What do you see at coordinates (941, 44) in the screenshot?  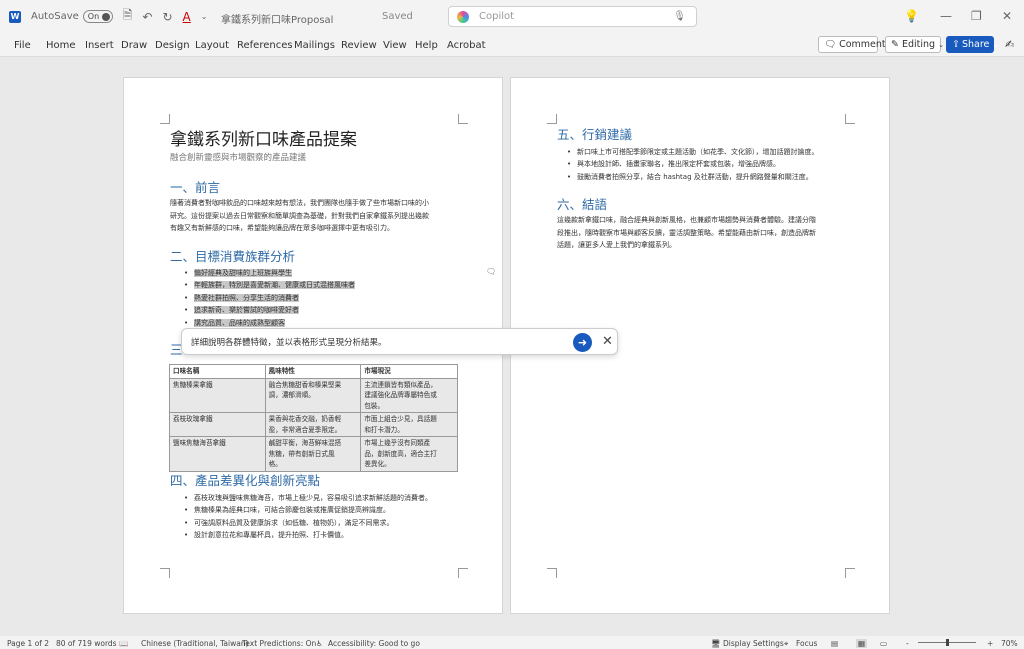 I see `chevron-down-icon: ⌄` at bounding box center [941, 44].